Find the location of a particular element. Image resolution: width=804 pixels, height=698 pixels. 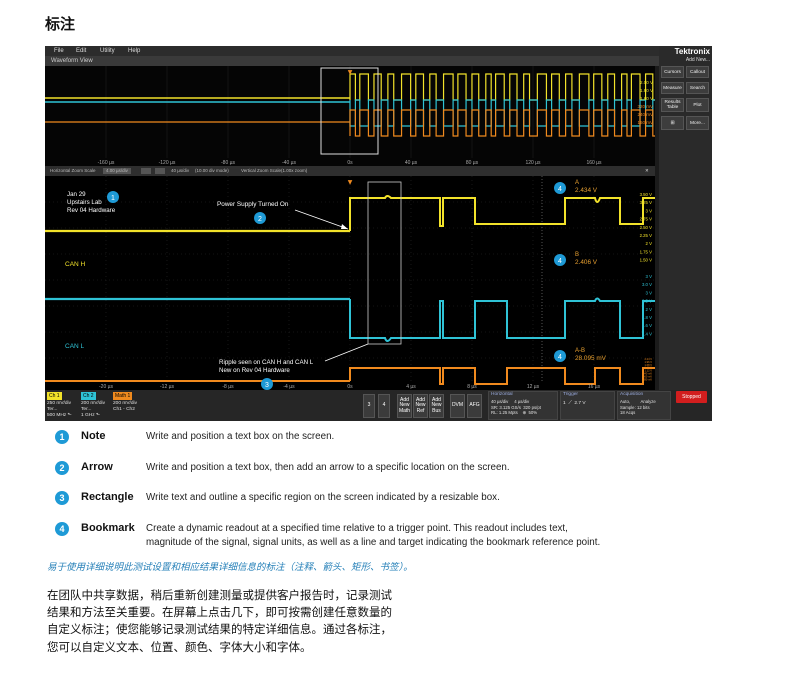

figure-caption: 易于使用详细说明此测试设置和相应结果详细信息的标注（注释、箭头、矩形、书签）。 is located at coordinates (230, 567).